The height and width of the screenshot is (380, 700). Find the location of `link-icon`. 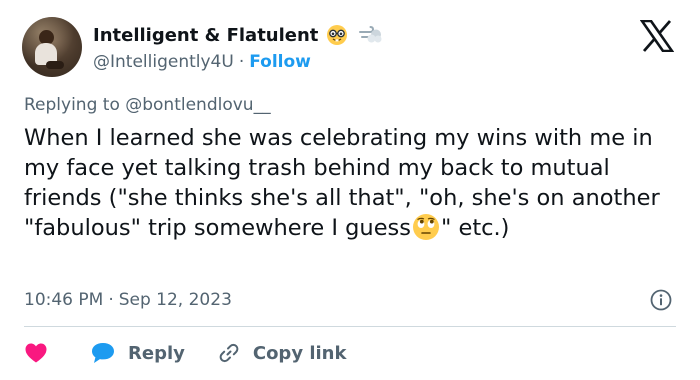

link-icon is located at coordinates (229, 353).